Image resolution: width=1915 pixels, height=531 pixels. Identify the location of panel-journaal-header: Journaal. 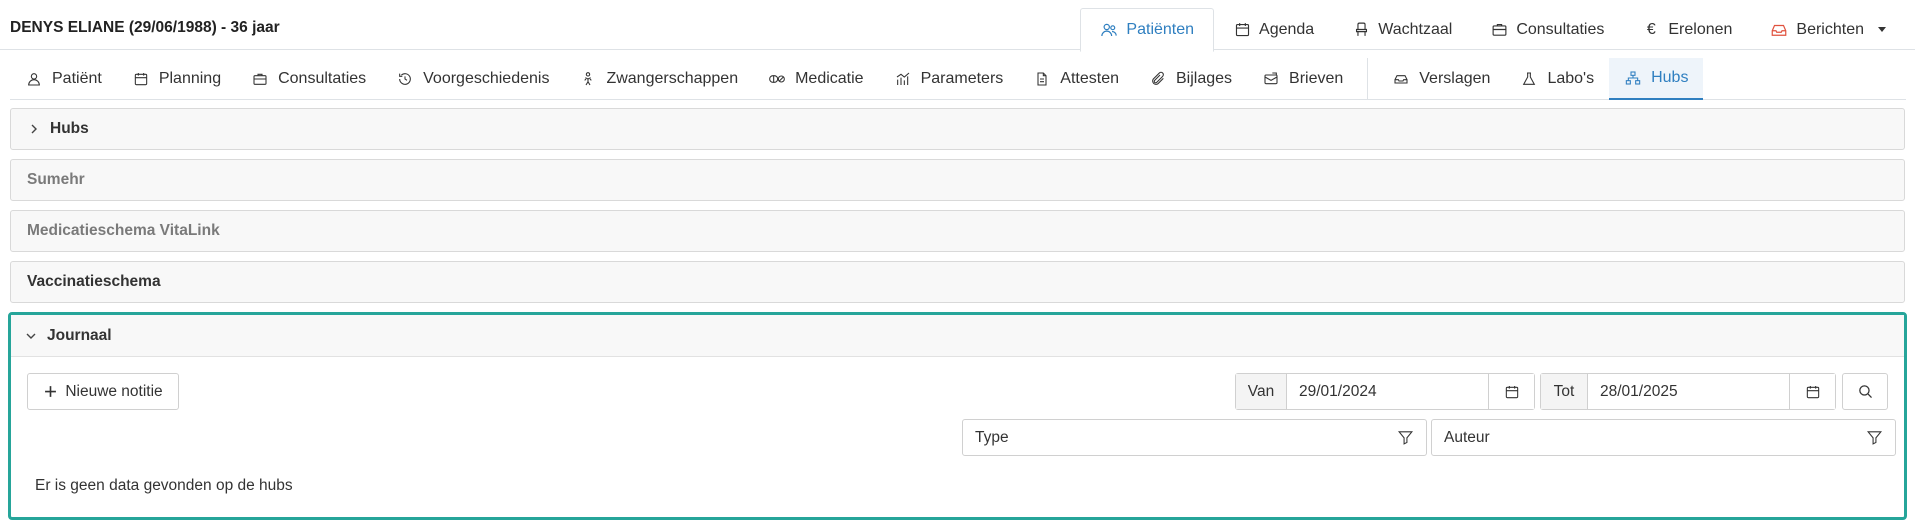
(957, 336).